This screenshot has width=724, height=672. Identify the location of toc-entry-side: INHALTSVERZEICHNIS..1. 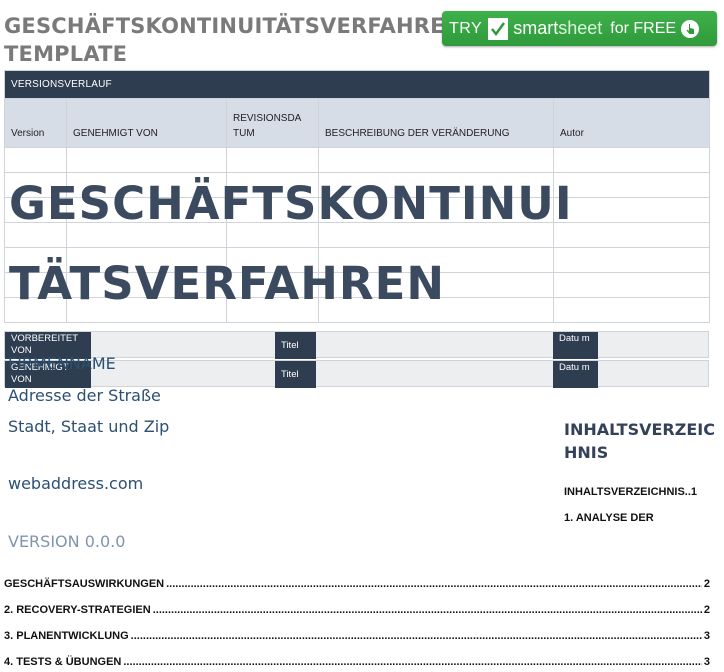
(639, 492).